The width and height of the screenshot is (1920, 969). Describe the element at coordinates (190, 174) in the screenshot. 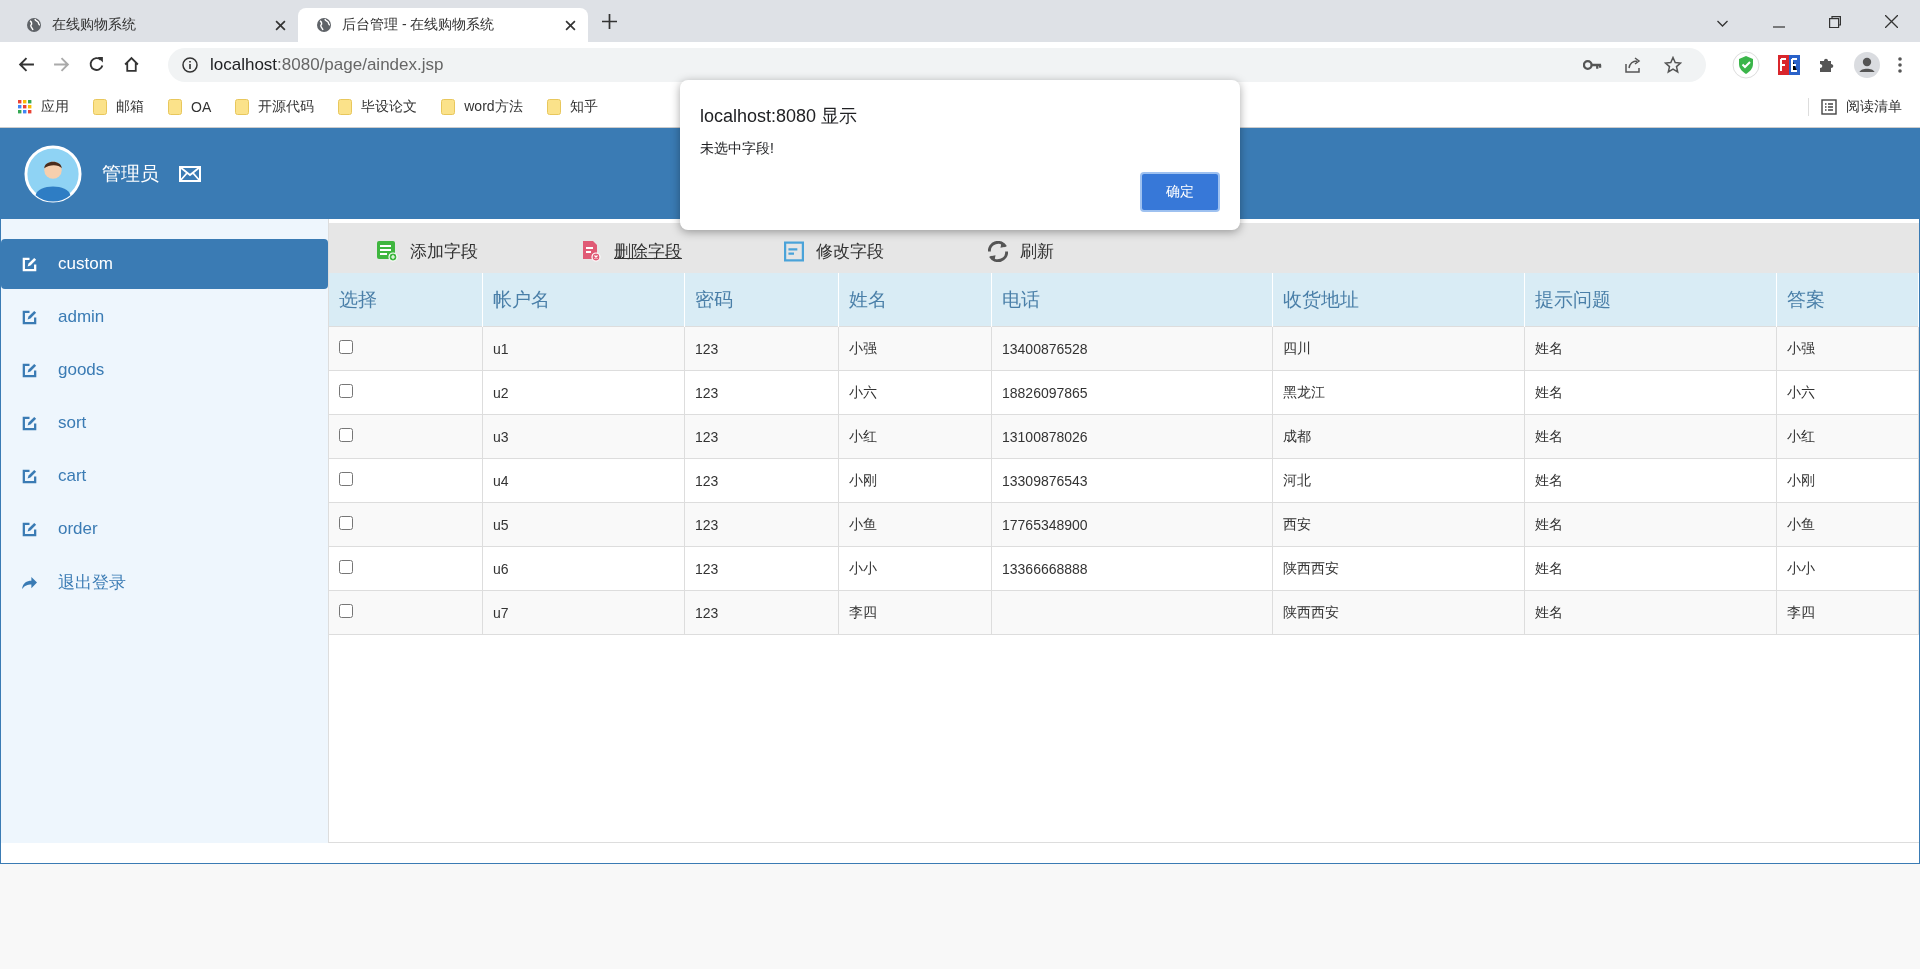

I see `mail-icon` at that location.